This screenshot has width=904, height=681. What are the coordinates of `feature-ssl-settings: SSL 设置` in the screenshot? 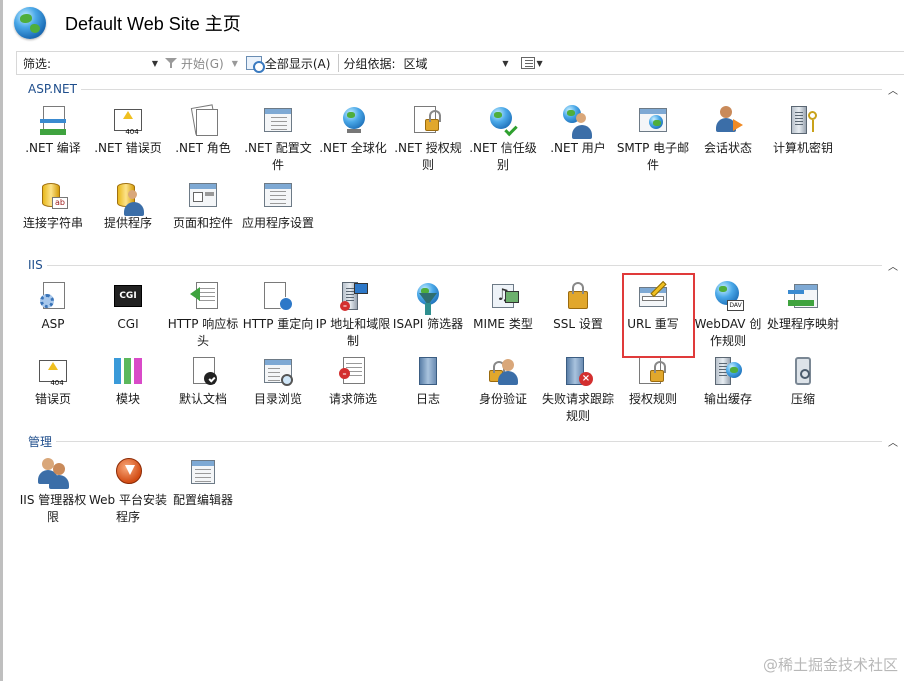 It's located at (578, 306).